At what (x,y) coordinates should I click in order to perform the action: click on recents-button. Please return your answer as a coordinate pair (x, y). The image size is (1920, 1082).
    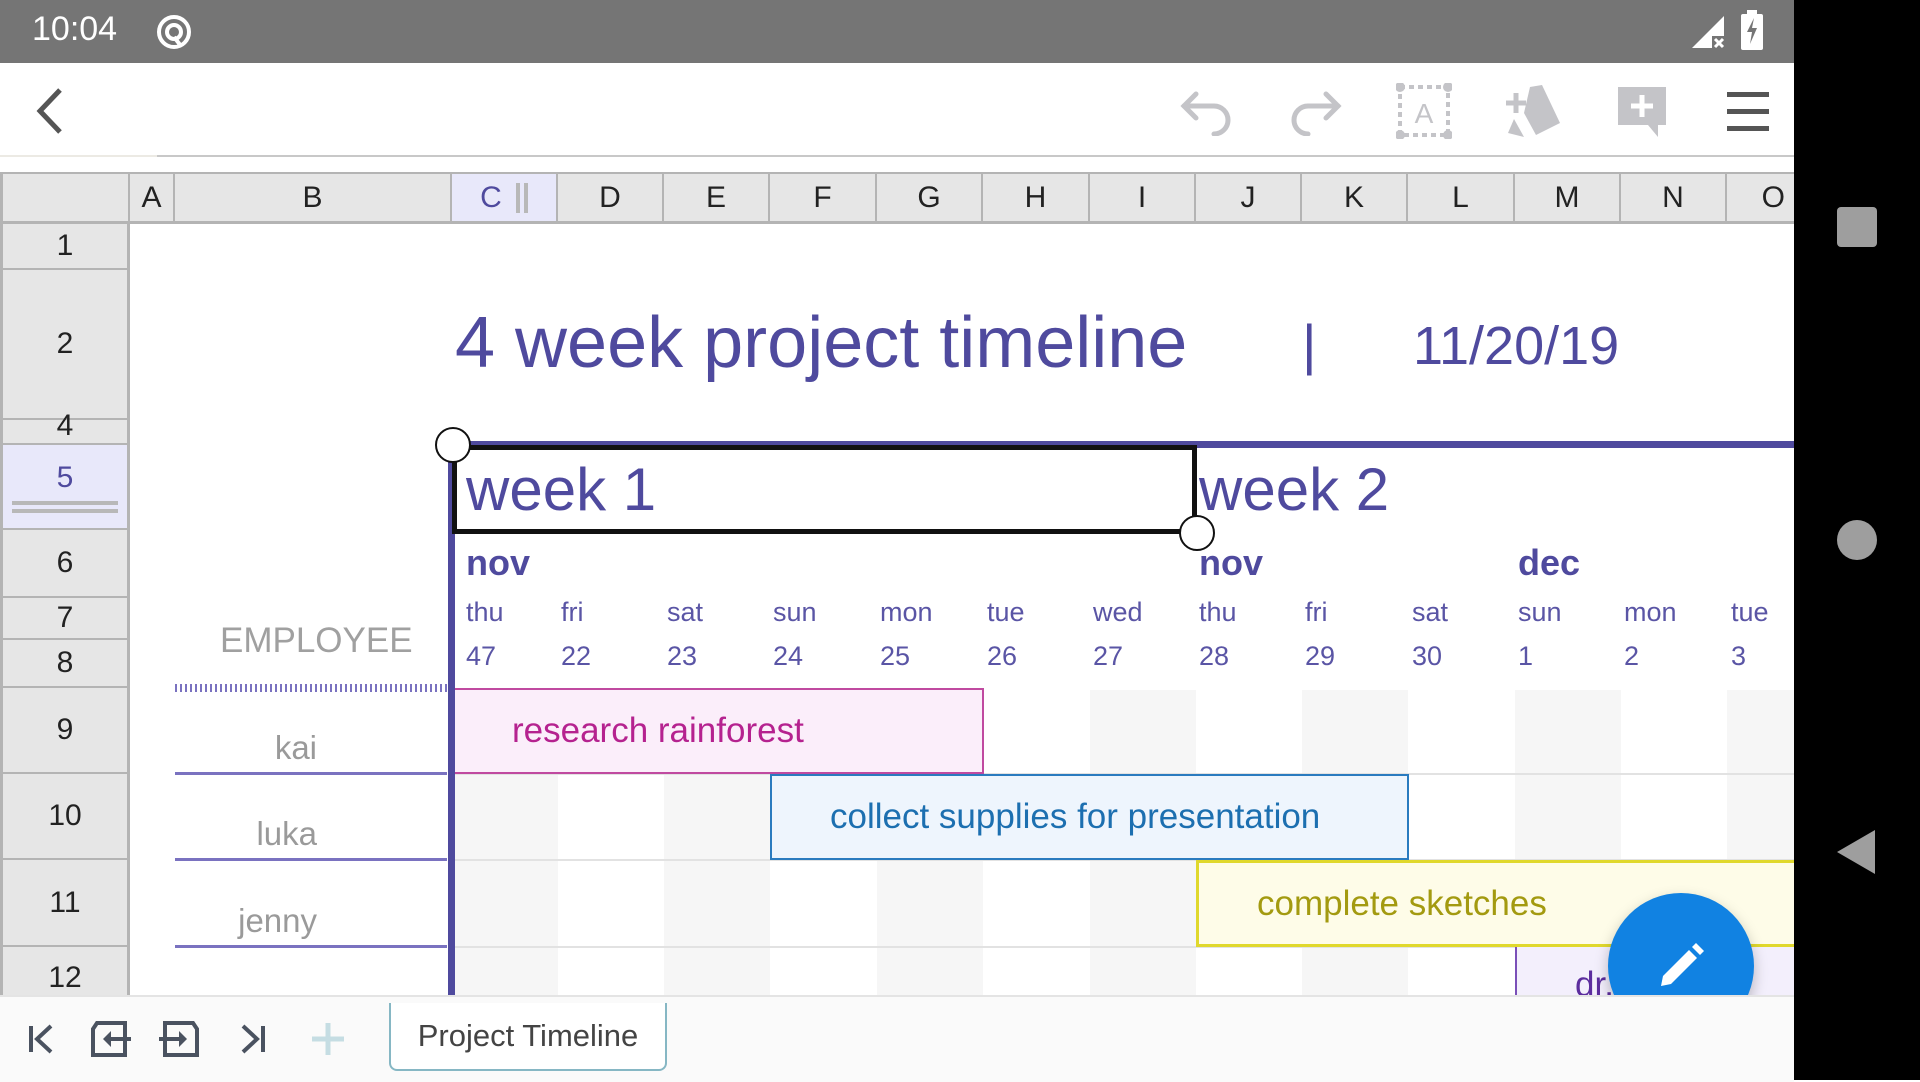
    Looking at the image, I should click on (1857, 227).